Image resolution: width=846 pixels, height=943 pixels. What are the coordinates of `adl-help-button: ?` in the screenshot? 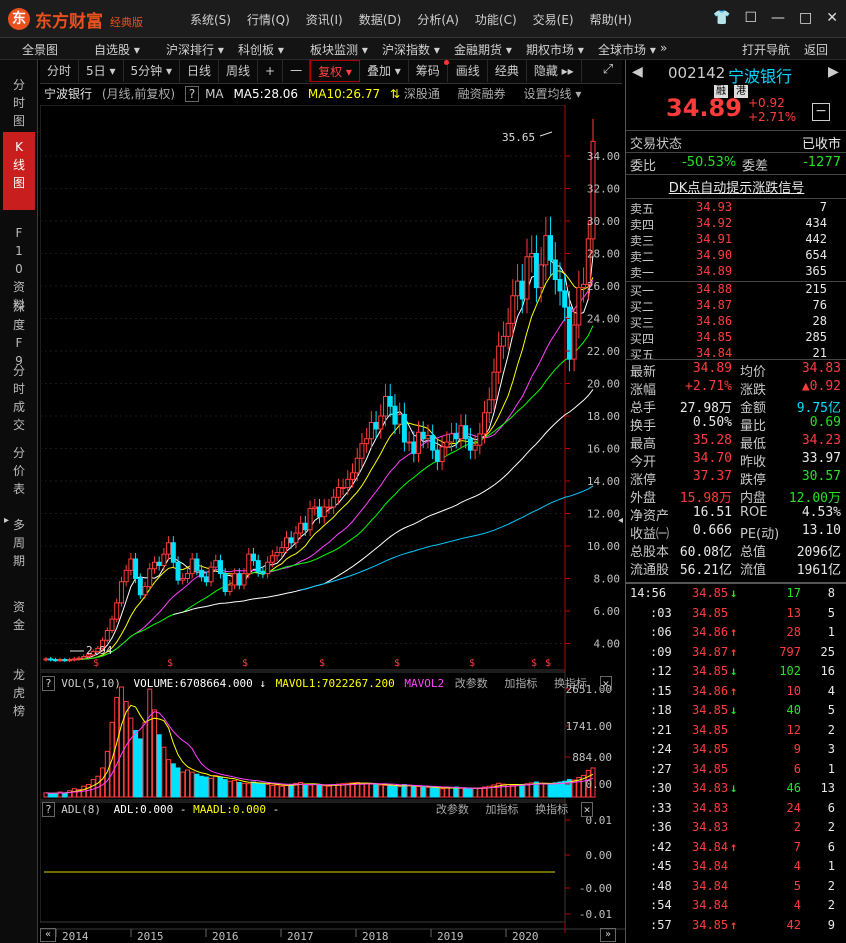 It's located at (48, 809).